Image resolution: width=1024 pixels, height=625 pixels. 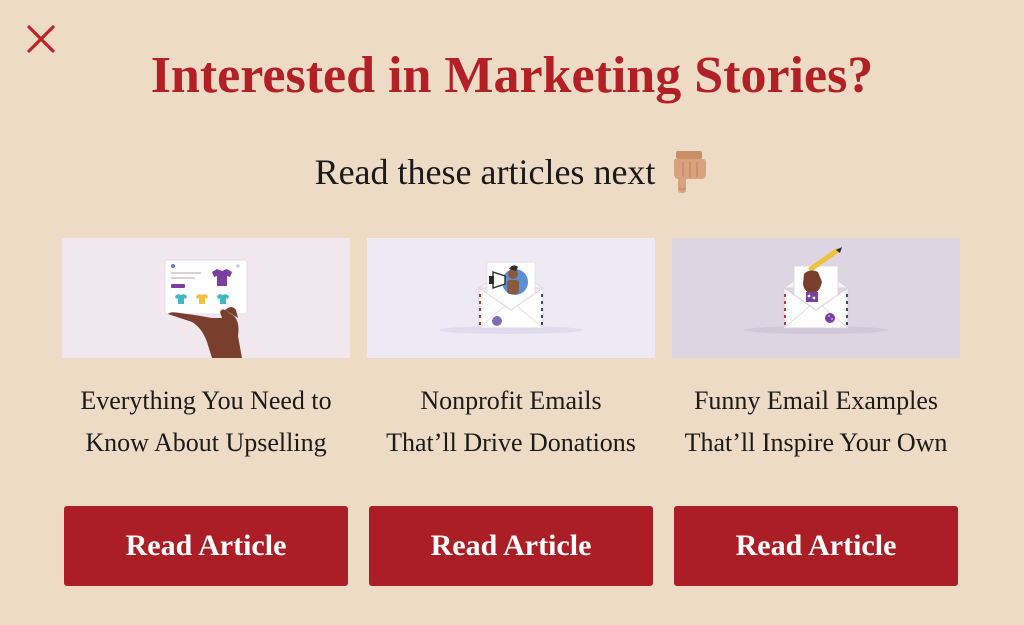 What do you see at coordinates (690, 172) in the screenshot?
I see `pointing-down-hand-icon` at bounding box center [690, 172].